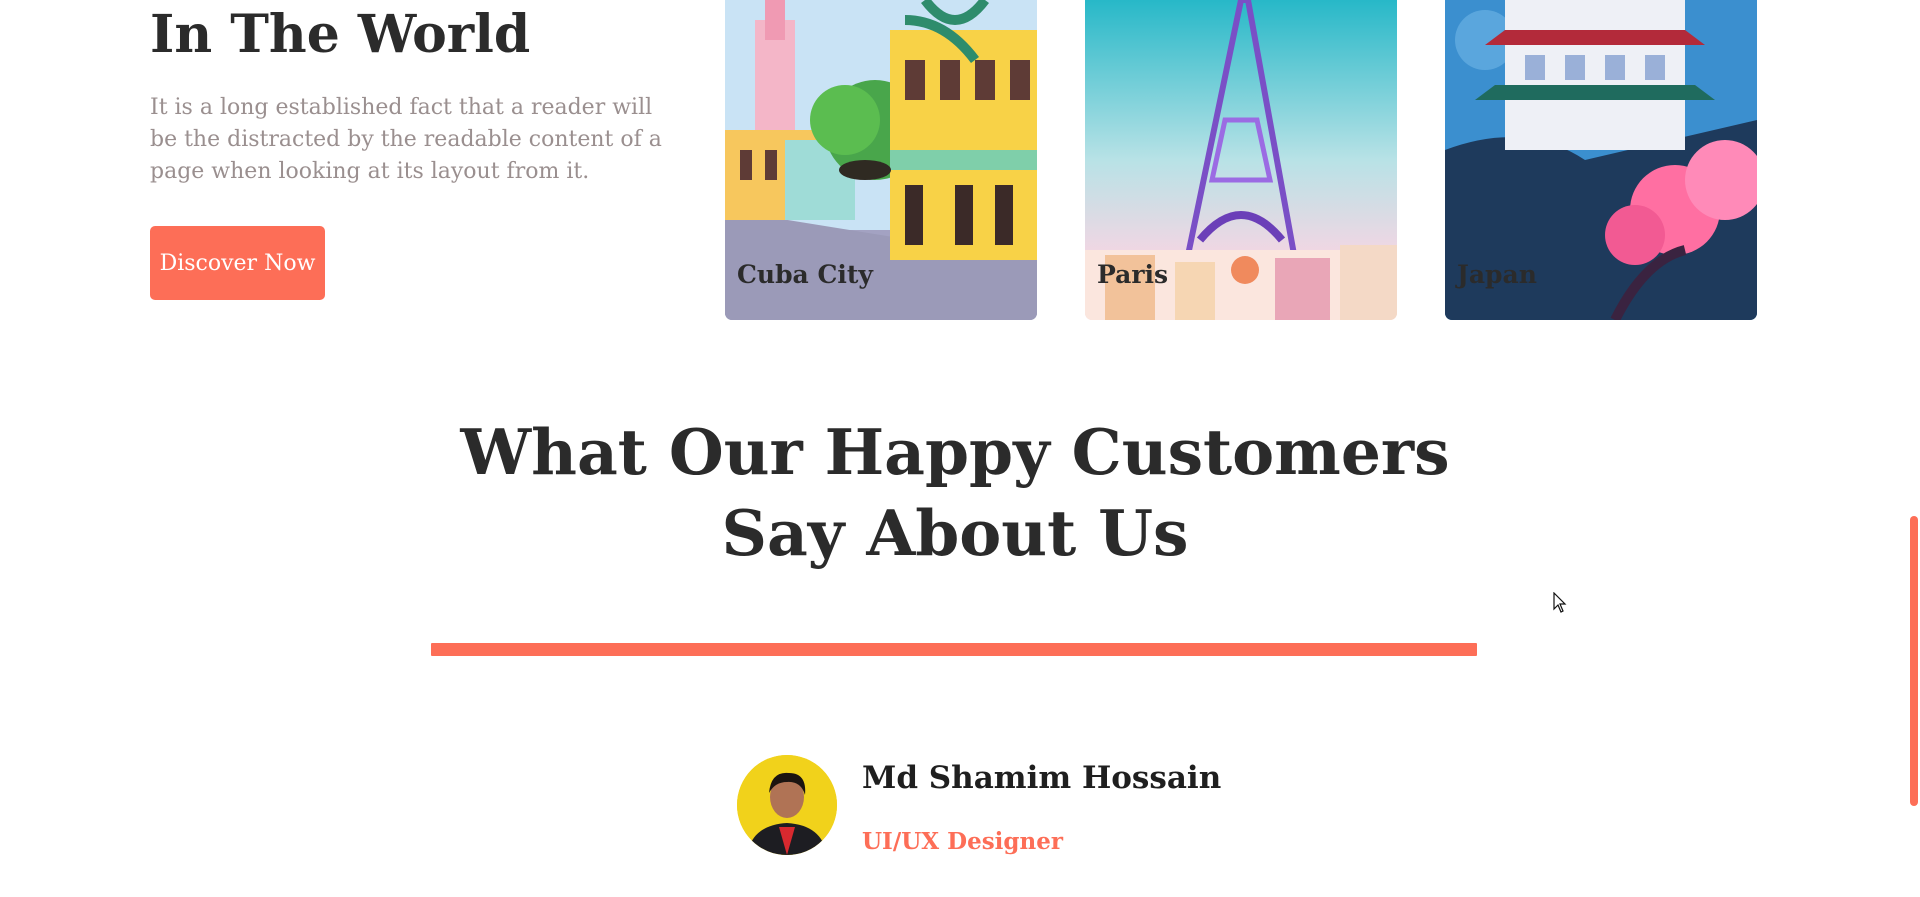 The image size is (1920, 897). I want to click on mouse-cursor-icon, so click(1560, 602).